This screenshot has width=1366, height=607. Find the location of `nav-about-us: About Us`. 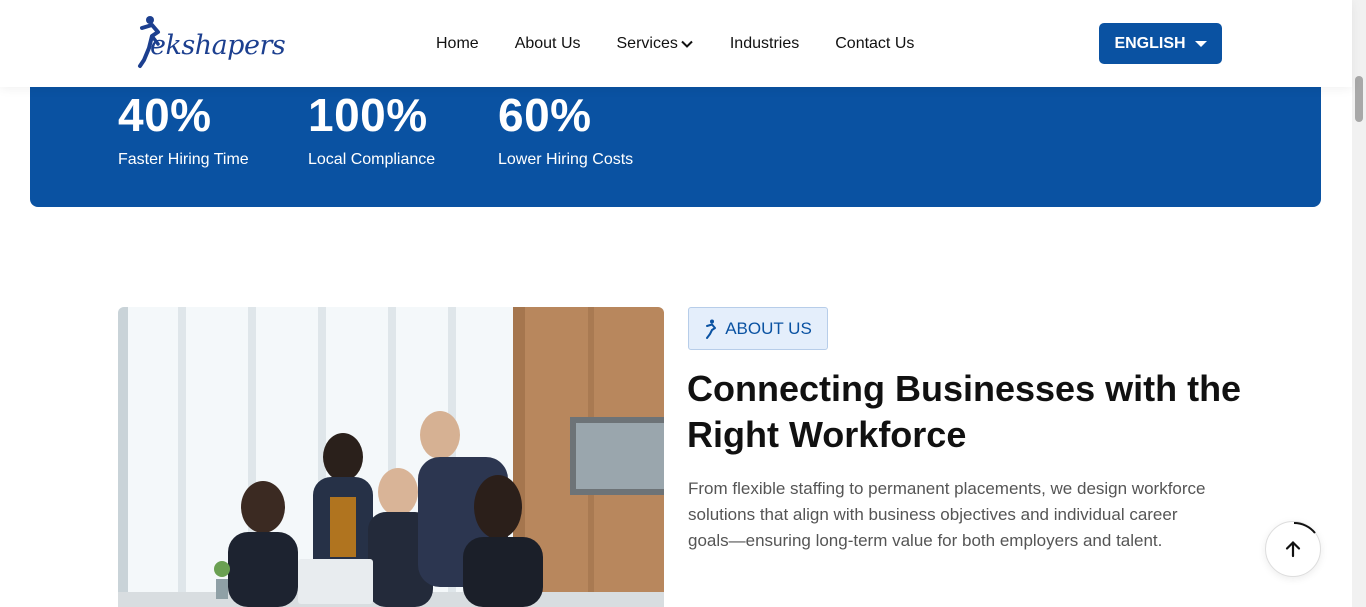

nav-about-us: About Us is located at coordinates (548, 44).